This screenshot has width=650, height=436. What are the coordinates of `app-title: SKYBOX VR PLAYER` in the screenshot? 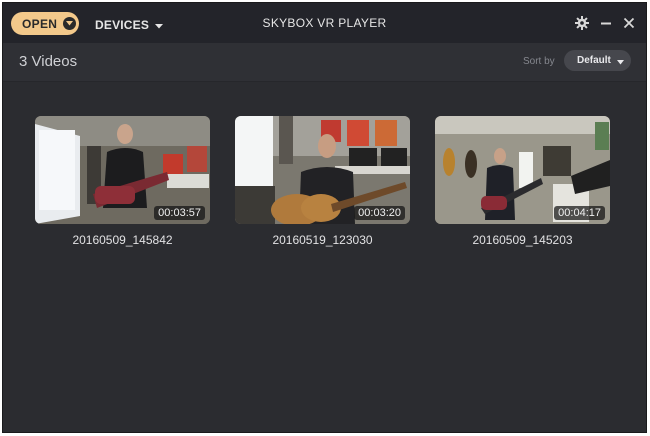 It's located at (324, 23).